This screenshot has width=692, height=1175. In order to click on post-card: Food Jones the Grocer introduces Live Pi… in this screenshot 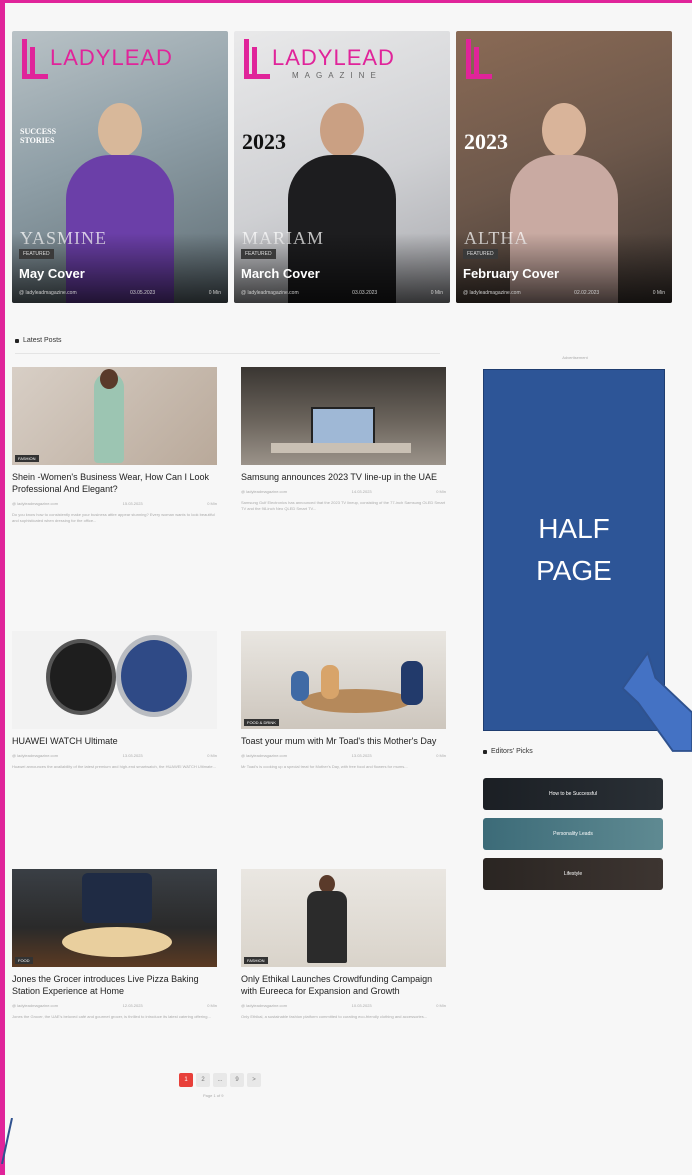, I will do `click(114, 944)`.